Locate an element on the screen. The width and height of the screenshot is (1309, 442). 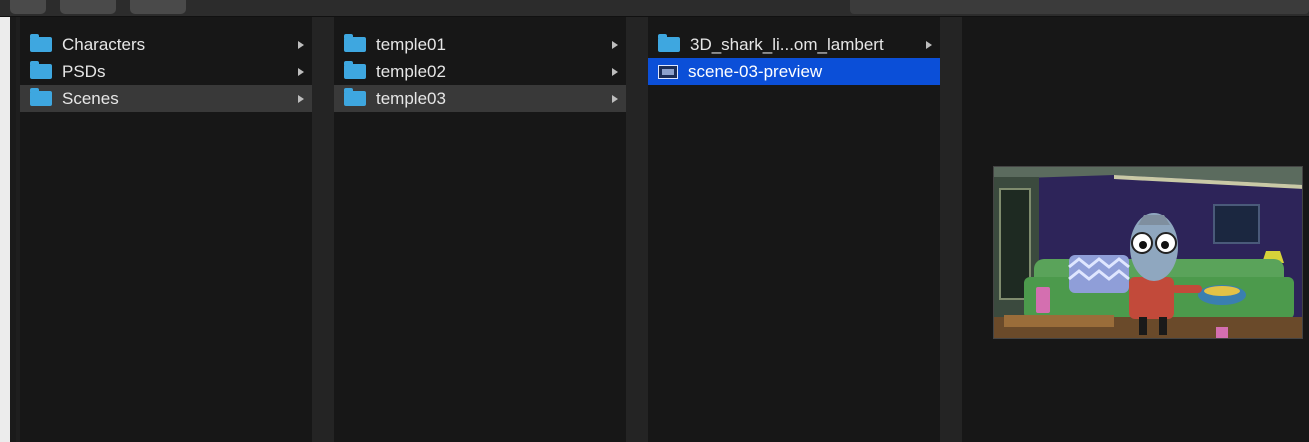
list-item-scenes: Scenes is located at coordinates (166, 98).